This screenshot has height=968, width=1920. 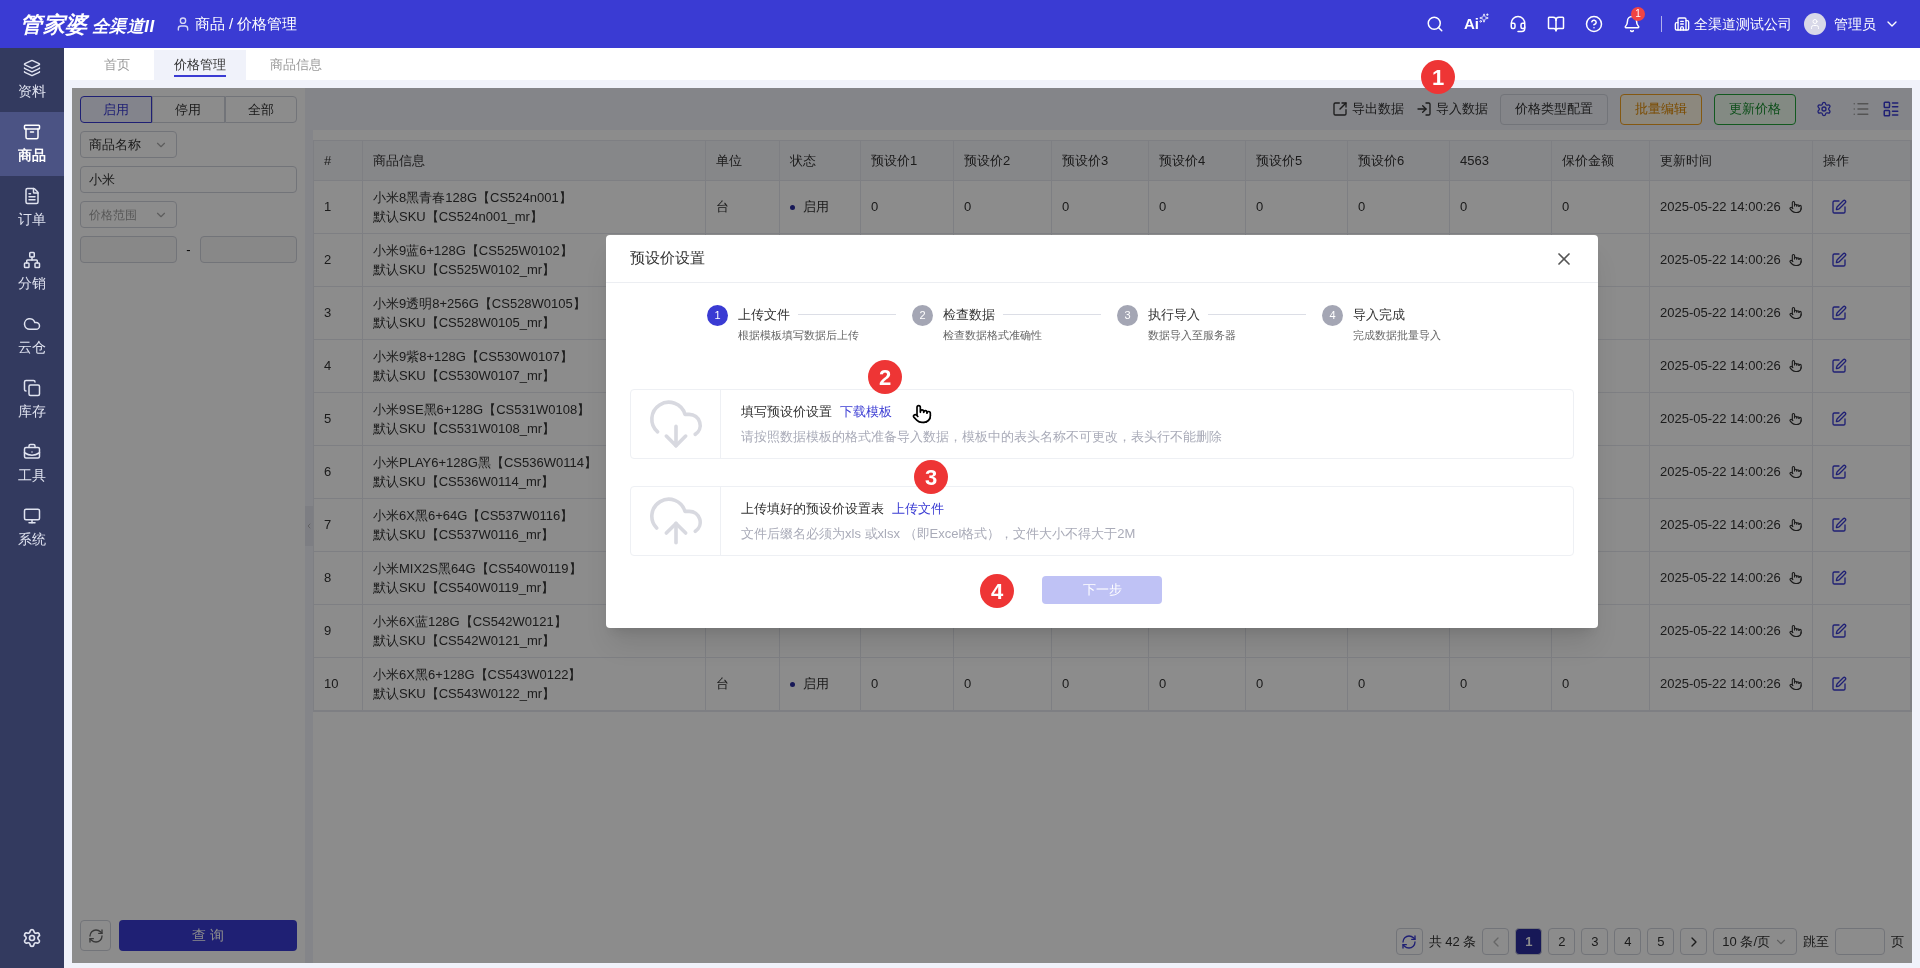 What do you see at coordinates (472, 198) in the screenshot?
I see `product-name: 小米8黑青春128G【CS524n001】` at bounding box center [472, 198].